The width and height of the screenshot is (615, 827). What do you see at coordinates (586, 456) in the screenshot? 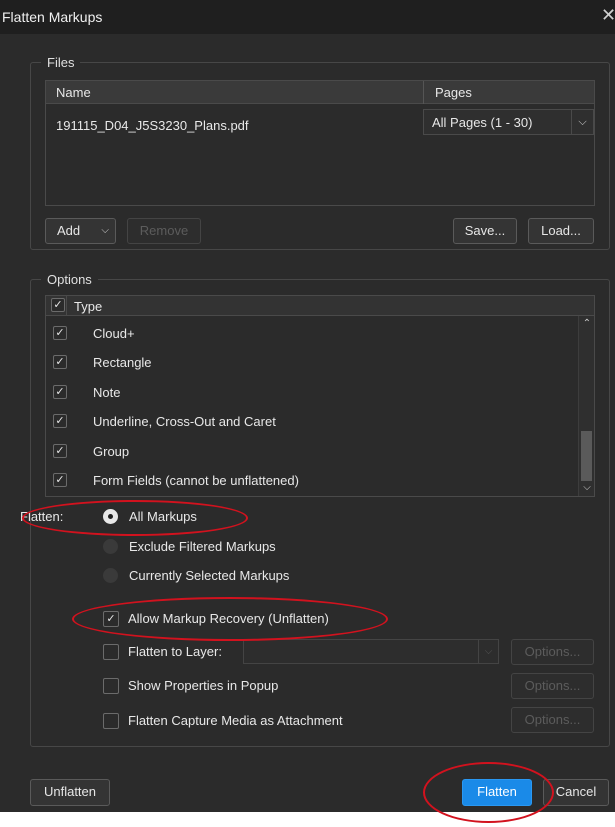
I see `scrollbar-thumb` at bounding box center [586, 456].